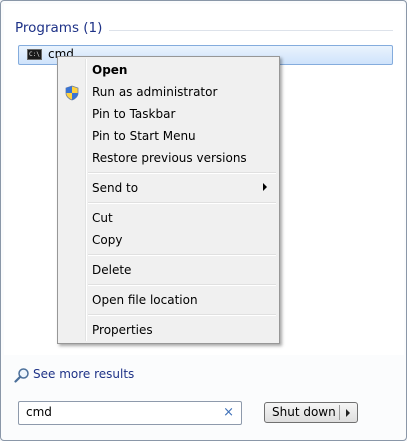 This screenshot has width=407, height=441. What do you see at coordinates (34, 54) in the screenshot?
I see `command-prompt-icon: C:\` at bounding box center [34, 54].